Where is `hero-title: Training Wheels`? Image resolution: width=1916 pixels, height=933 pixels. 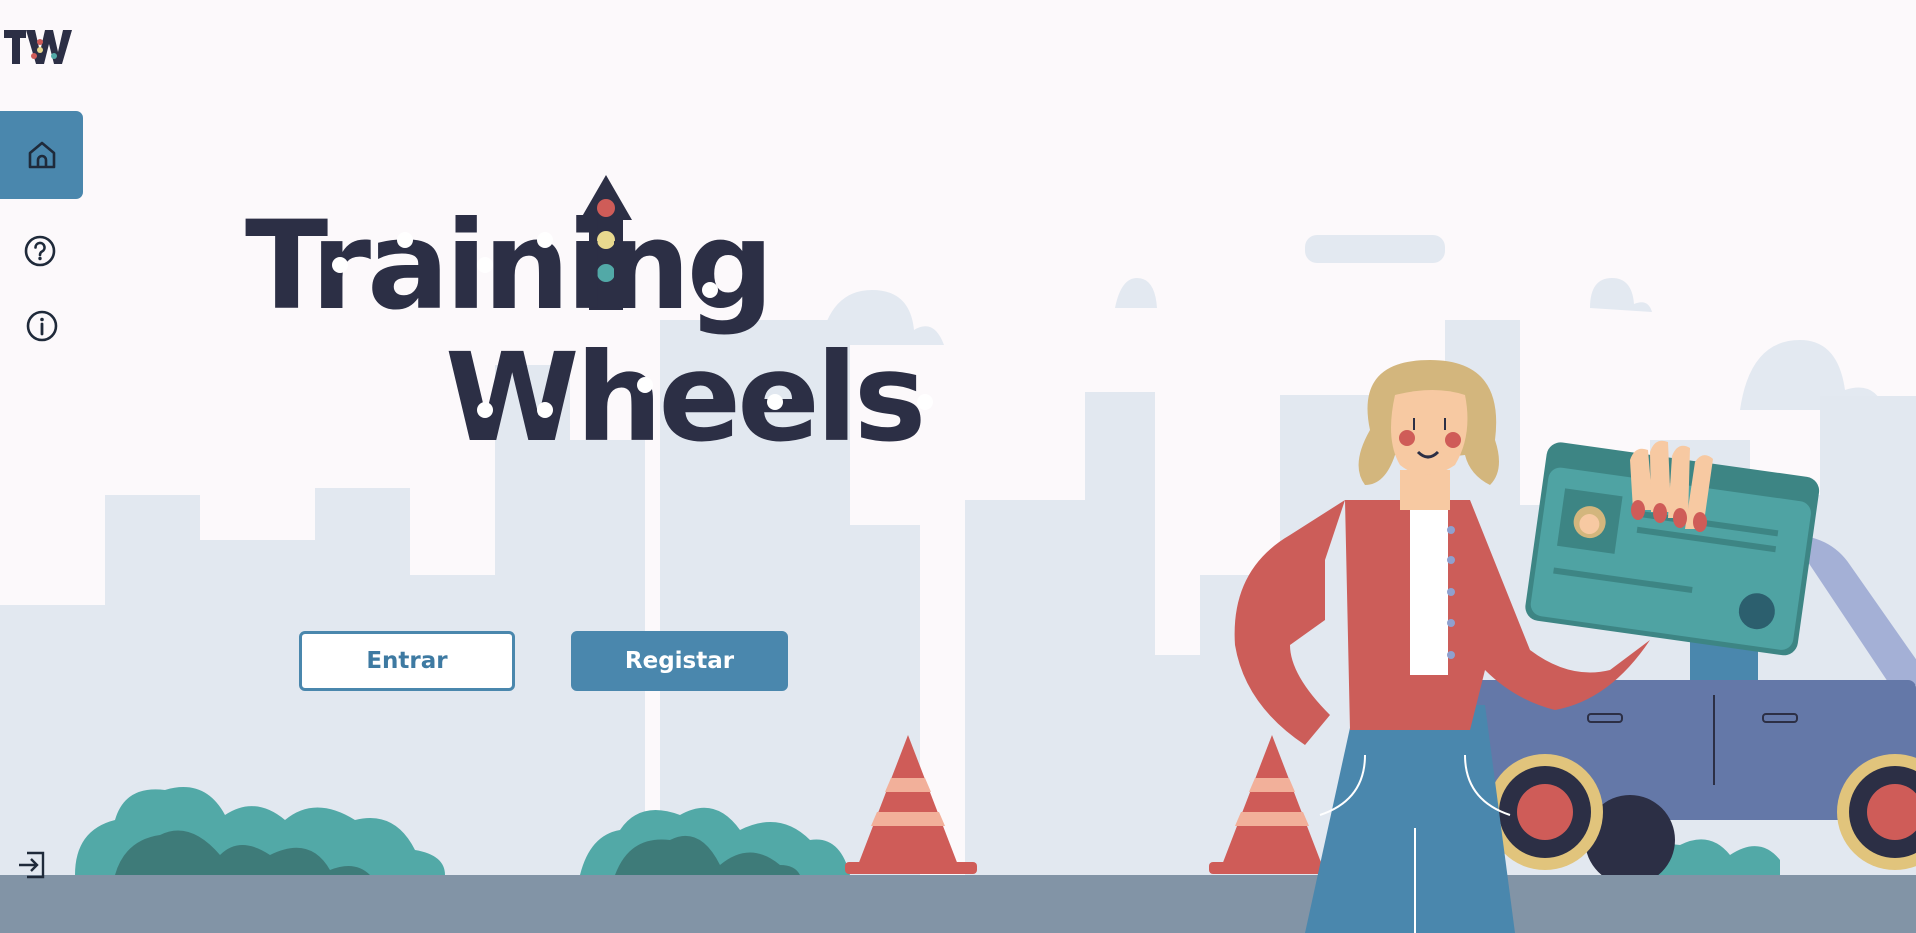
hero-title: Training Wheels is located at coordinates (589, 317).